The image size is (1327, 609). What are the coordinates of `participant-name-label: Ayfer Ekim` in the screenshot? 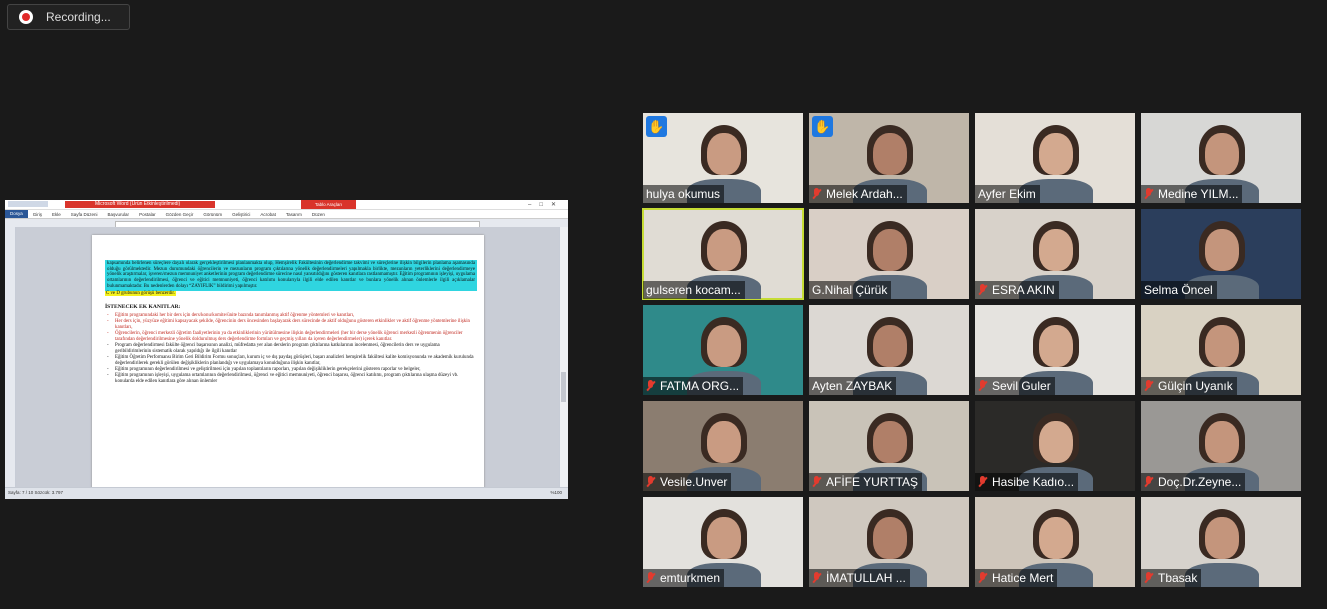 It's located at (1007, 194).